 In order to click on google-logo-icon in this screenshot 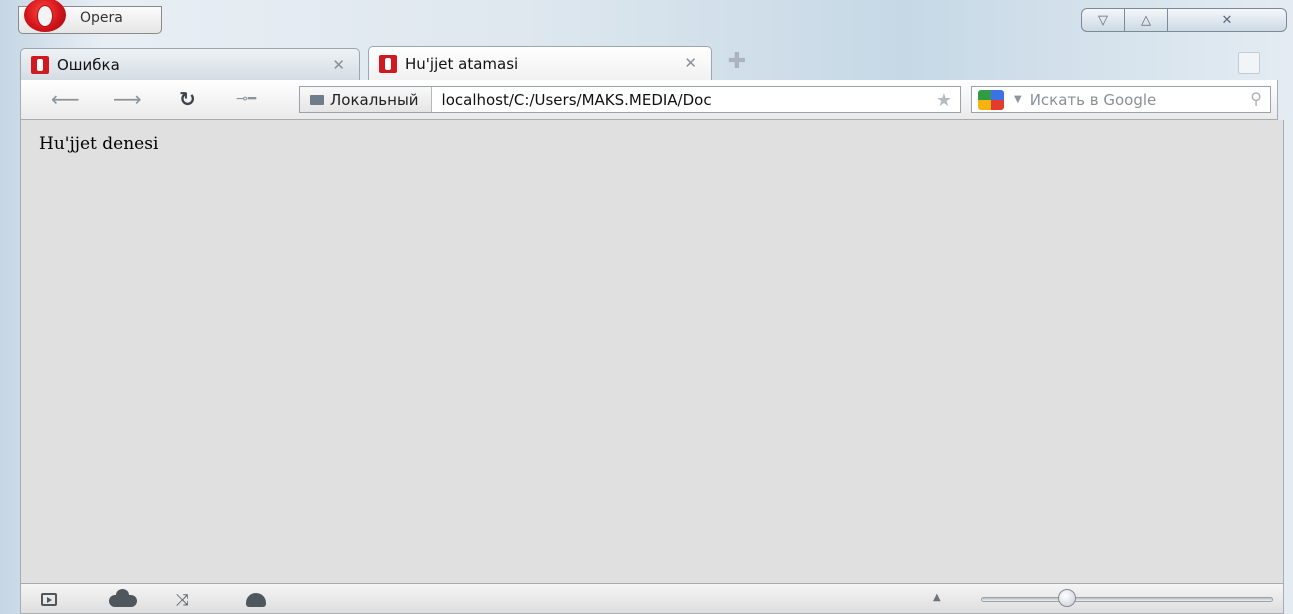, I will do `click(991, 99)`.